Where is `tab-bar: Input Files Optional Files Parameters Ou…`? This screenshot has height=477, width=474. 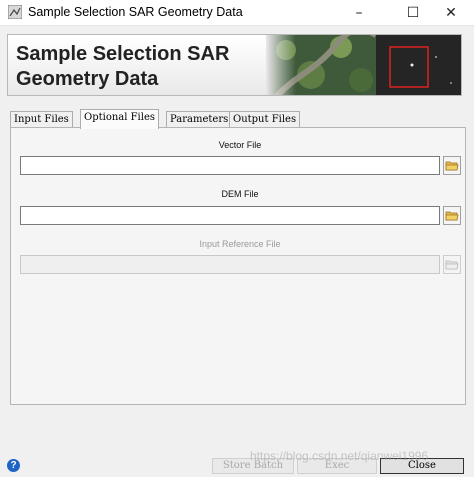
tab-bar: Input Files Optional Files Parameters Ou… is located at coordinates (240, 119).